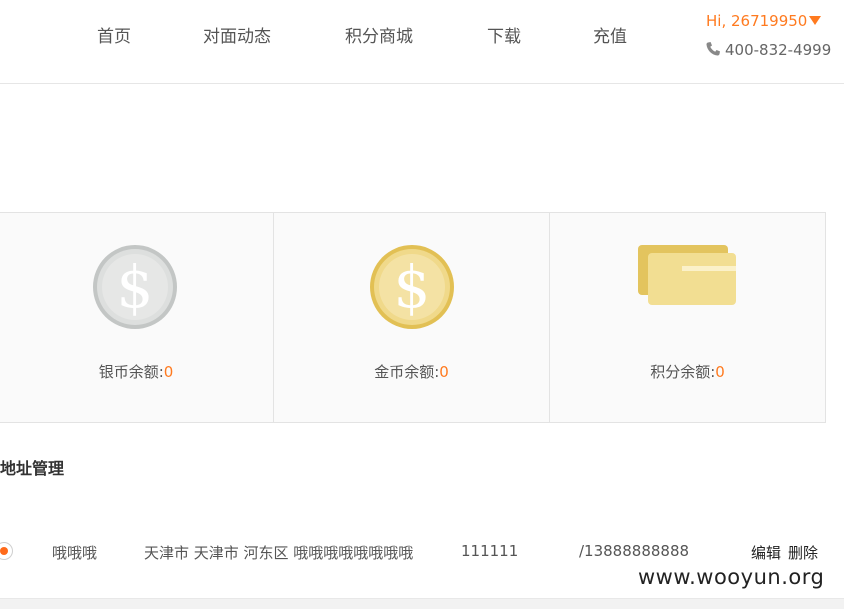  I want to click on gold-balance-card: $ 金币余额:0, so click(411, 317).